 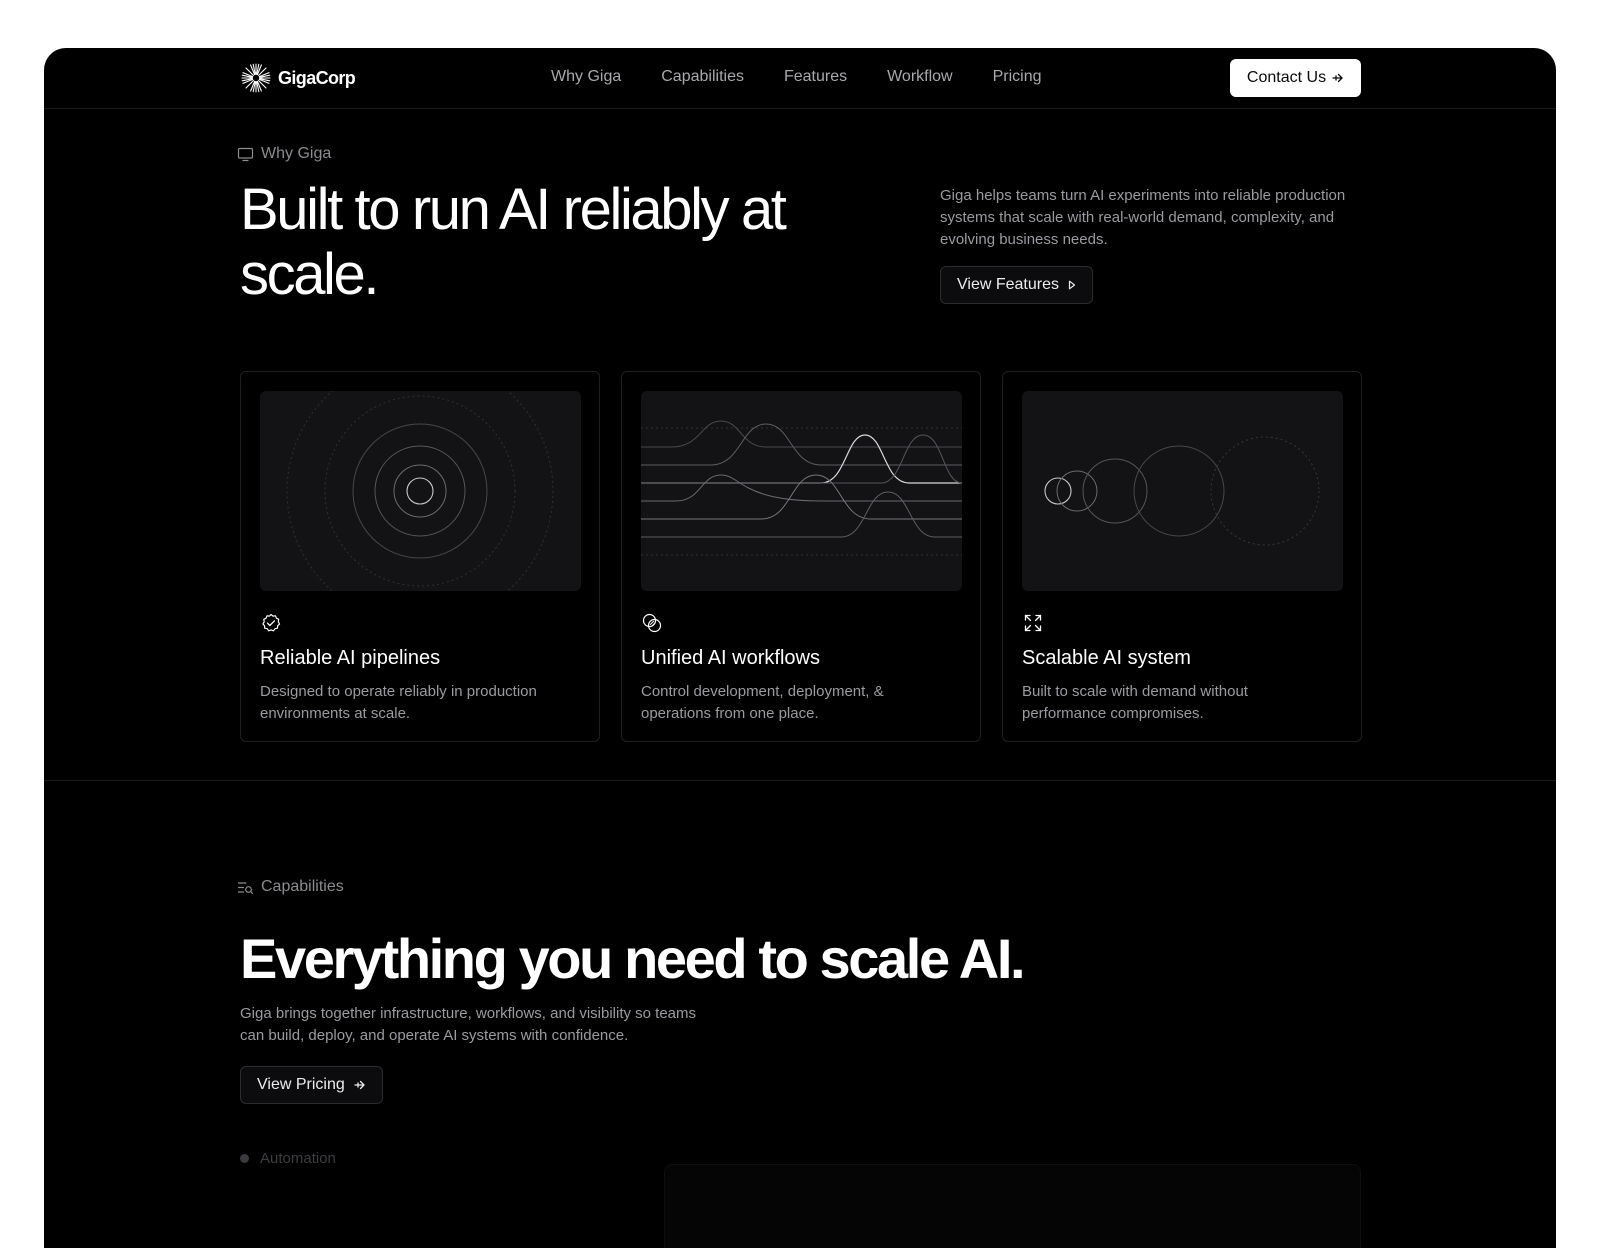 What do you see at coordinates (1072, 285) in the screenshot?
I see `play-triangle-icon` at bounding box center [1072, 285].